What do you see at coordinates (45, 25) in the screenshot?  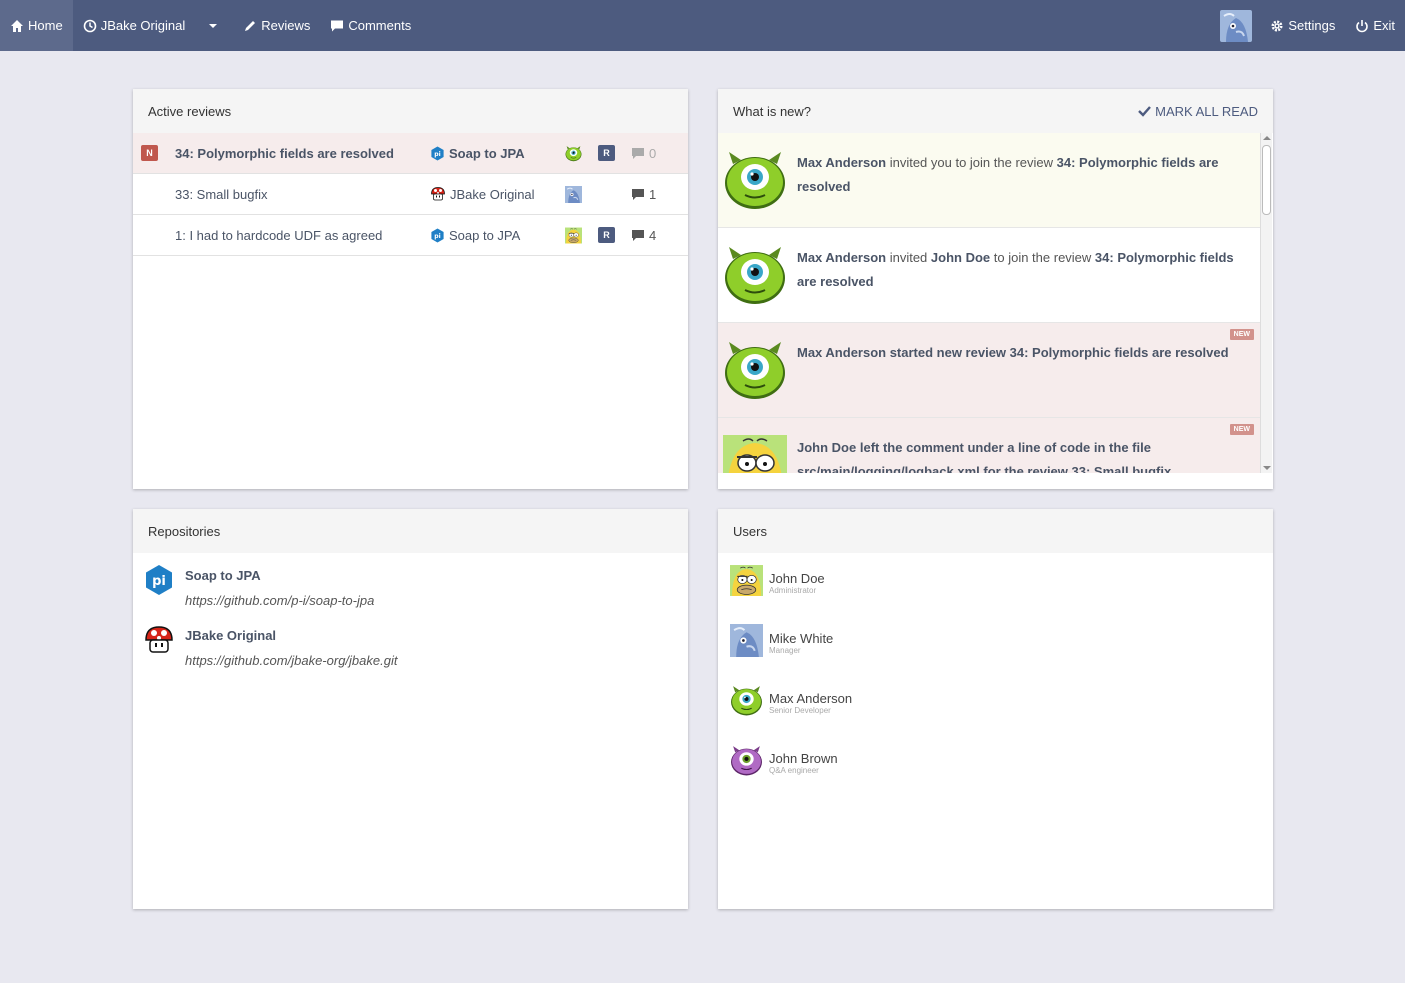 I see `nav-home-label: Home` at bounding box center [45, 25].